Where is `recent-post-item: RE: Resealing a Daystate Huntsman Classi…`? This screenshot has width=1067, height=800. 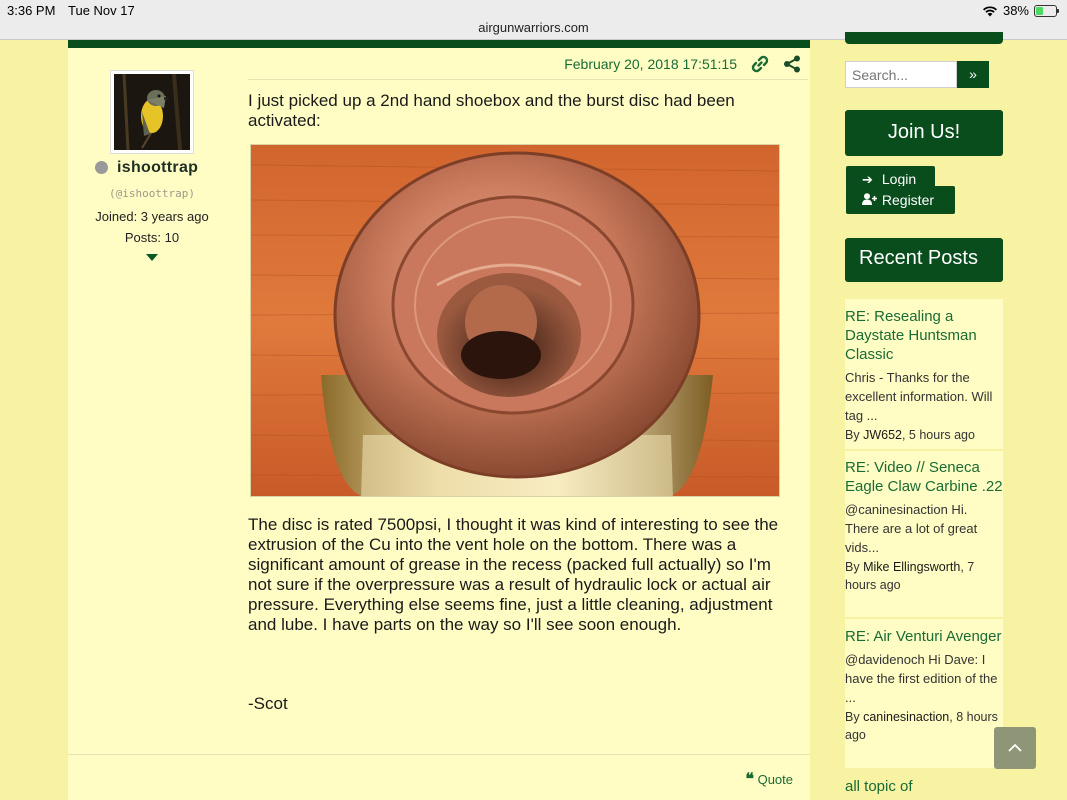
recent-post-item: RE: Resealing a Daystate Huntsman Classi… is located at coordinates (924, 374).